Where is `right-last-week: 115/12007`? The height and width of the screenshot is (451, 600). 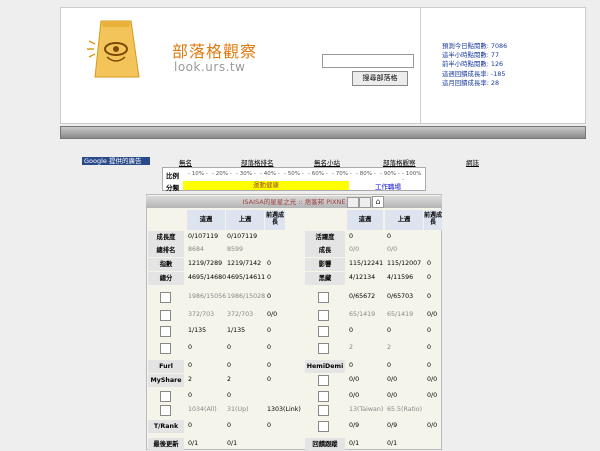
right-last-week: 115/12007 is located at coordinates (404, 263).